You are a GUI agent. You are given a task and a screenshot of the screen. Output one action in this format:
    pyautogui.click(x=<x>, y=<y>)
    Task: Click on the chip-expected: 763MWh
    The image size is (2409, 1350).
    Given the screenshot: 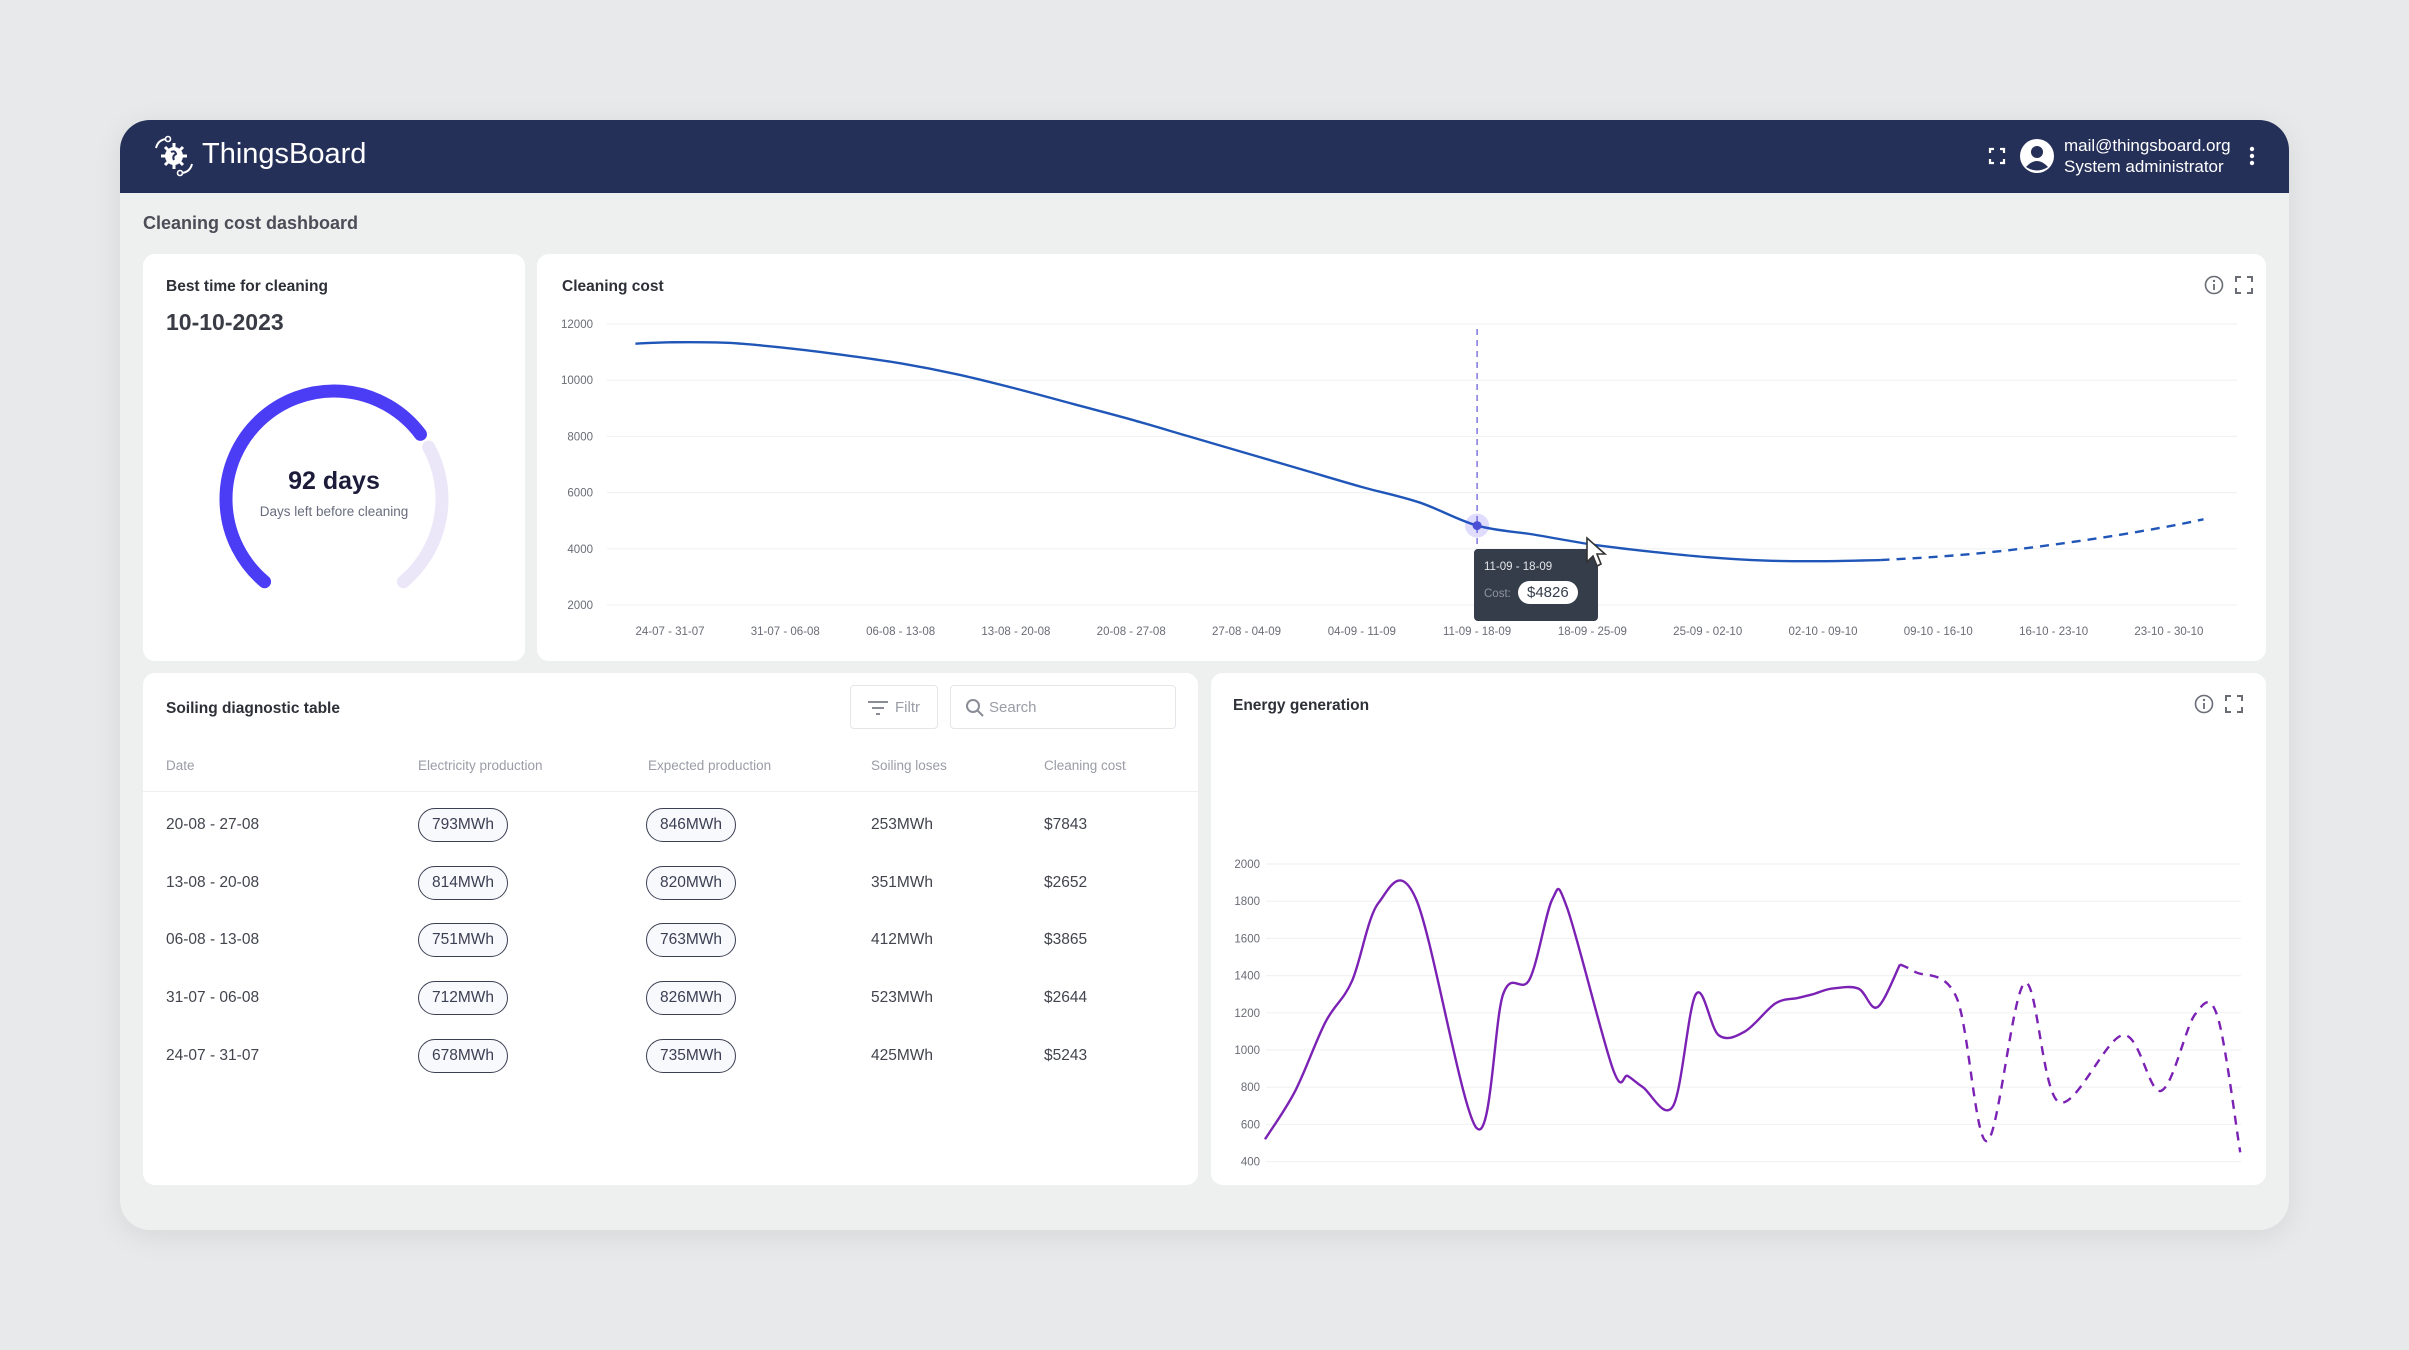 What is the action you would take?
    pyautogui.click(x=691, y=940)
    